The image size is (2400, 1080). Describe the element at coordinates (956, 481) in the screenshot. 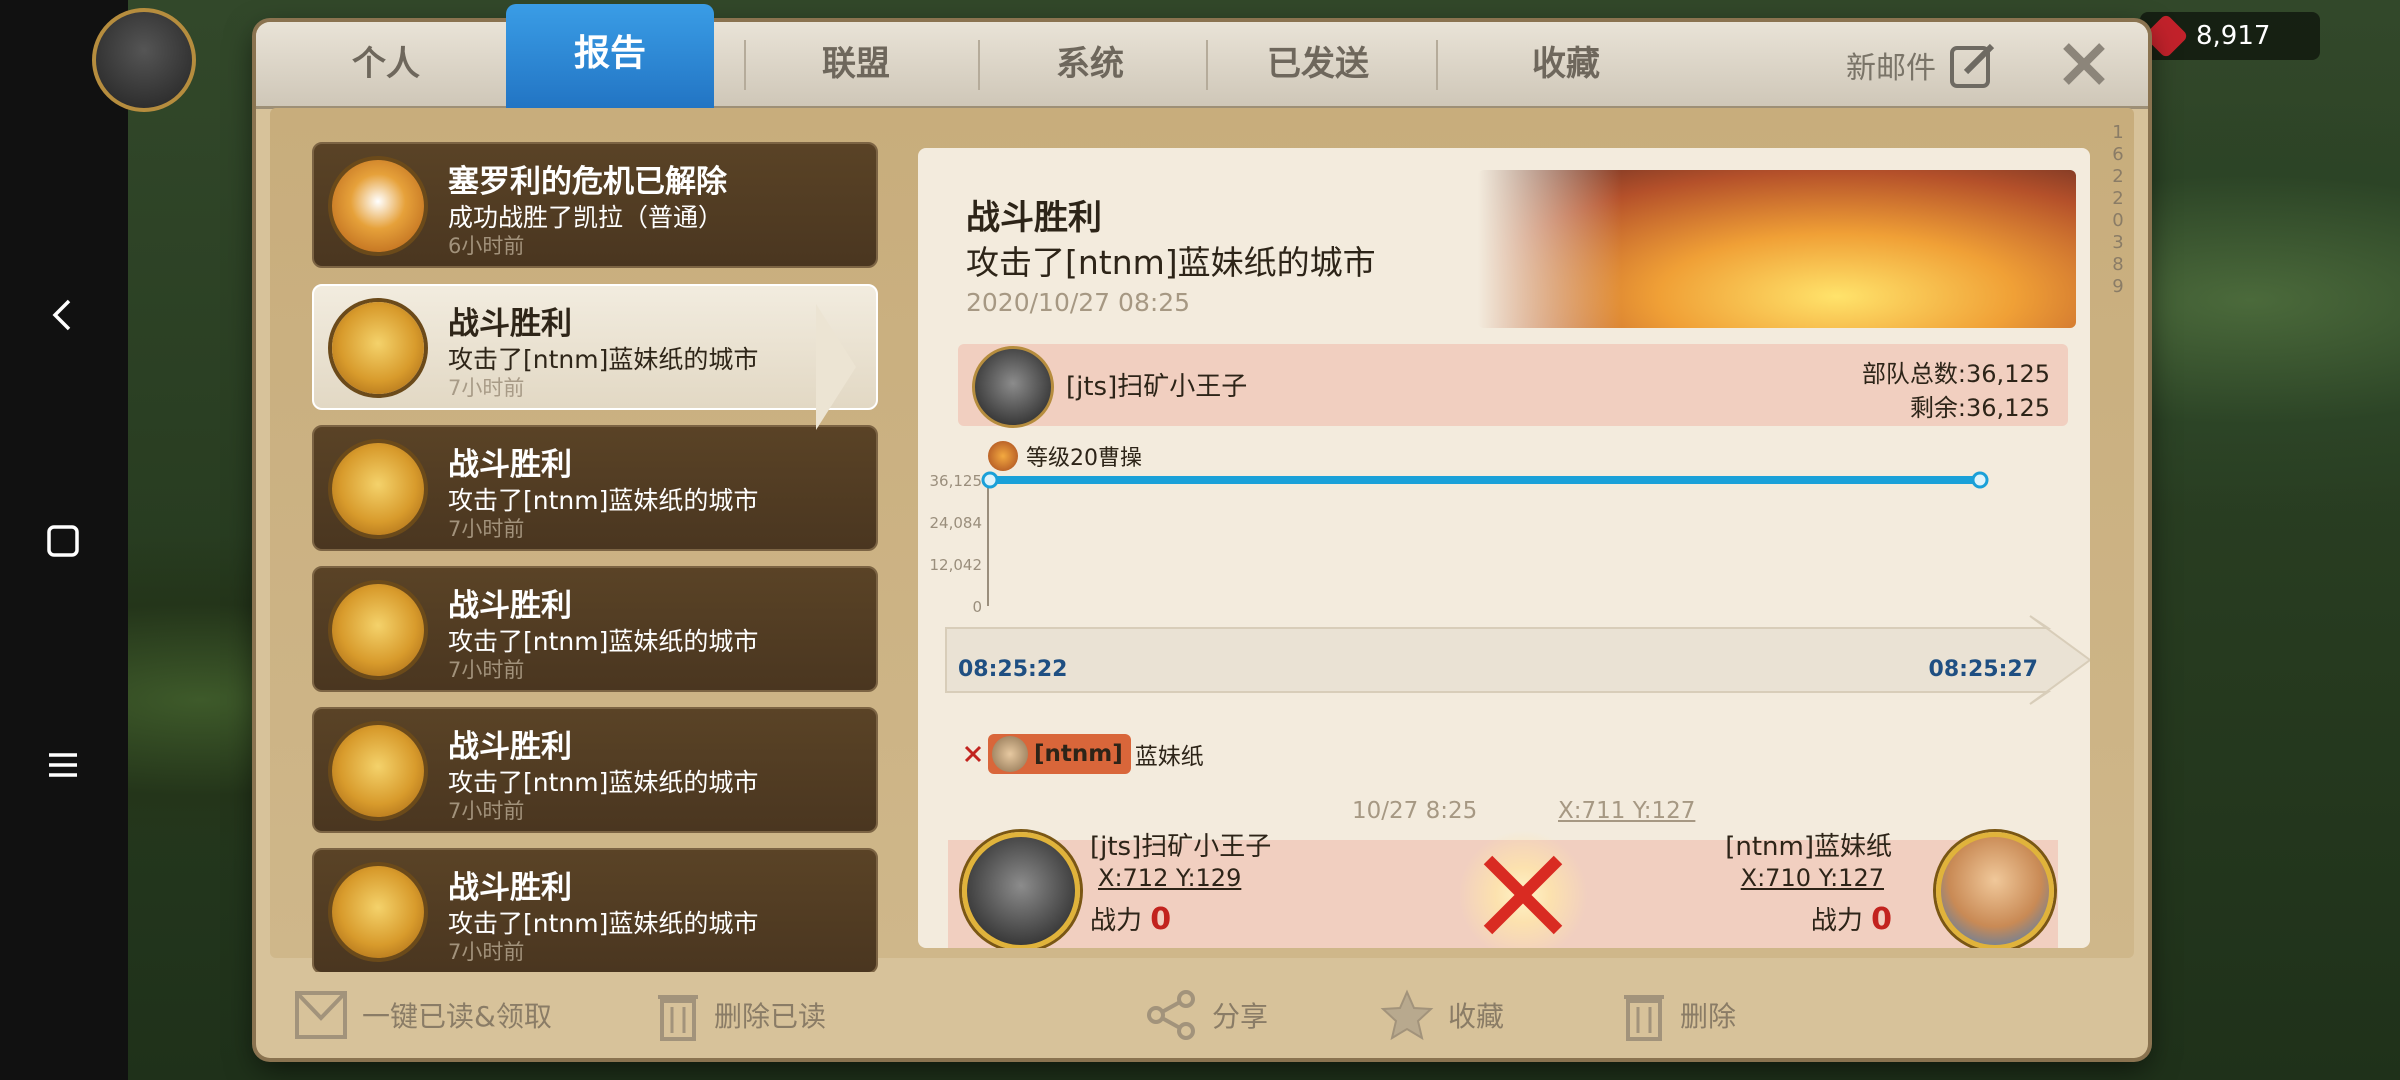

I see `y-tick-label: 36,125` at that location.